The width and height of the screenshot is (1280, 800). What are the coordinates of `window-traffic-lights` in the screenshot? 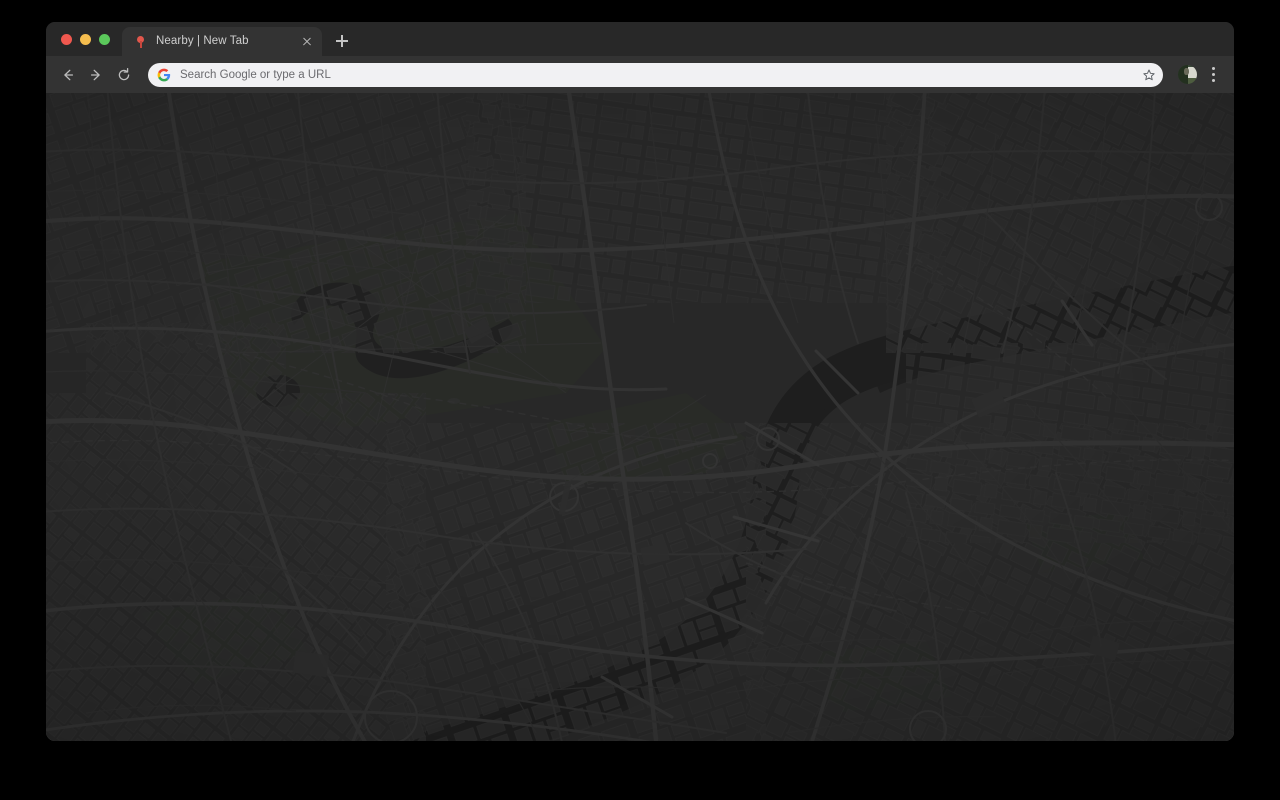 It's located at (87, 39).